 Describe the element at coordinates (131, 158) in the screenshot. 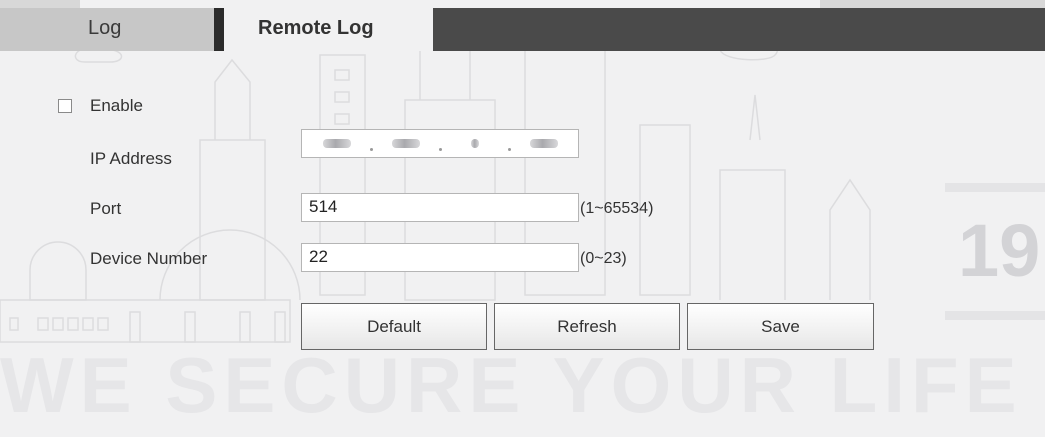

I see `ip-address-label: IP Address` at that location.